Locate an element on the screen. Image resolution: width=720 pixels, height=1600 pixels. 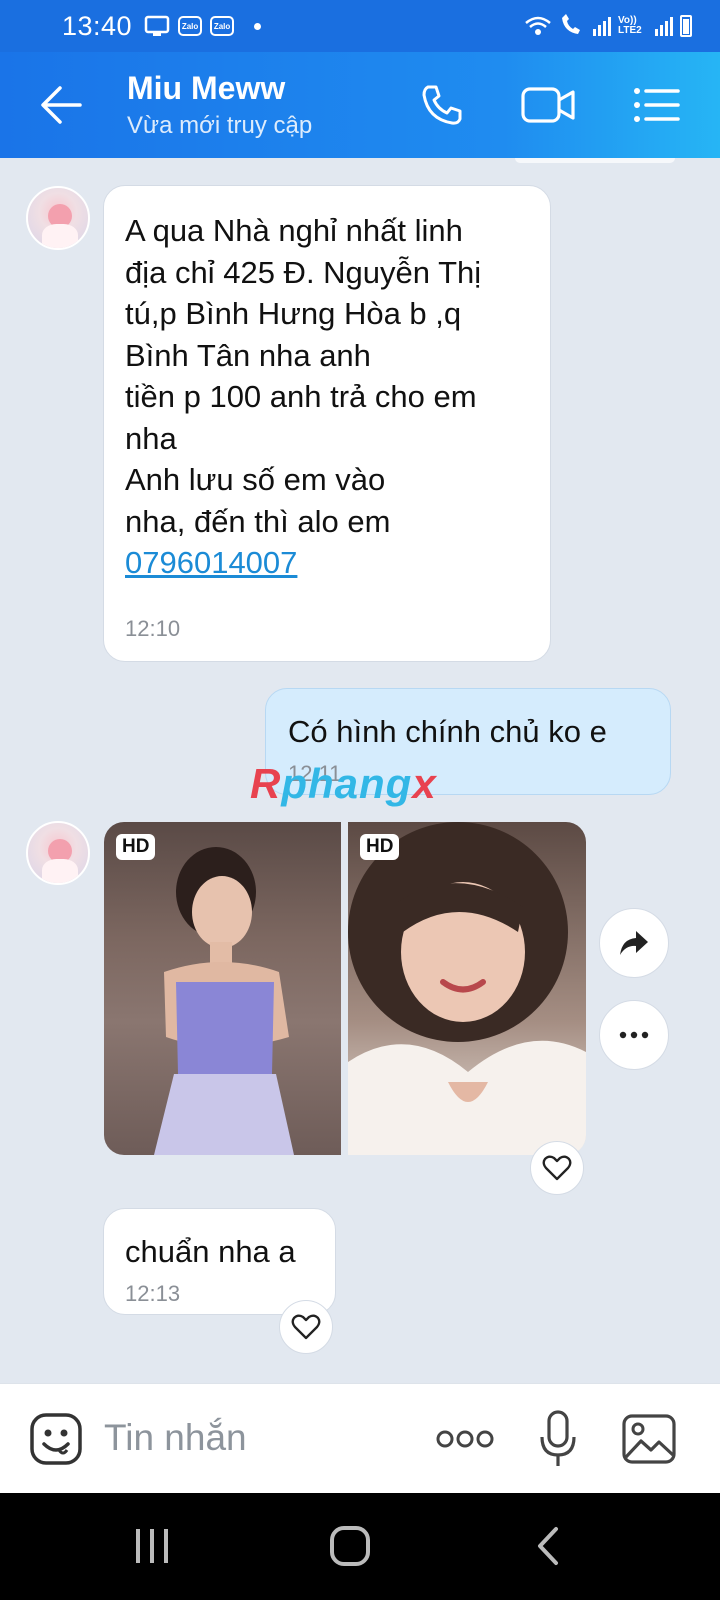
phone-call-icon is located at coordinates (442, 105).